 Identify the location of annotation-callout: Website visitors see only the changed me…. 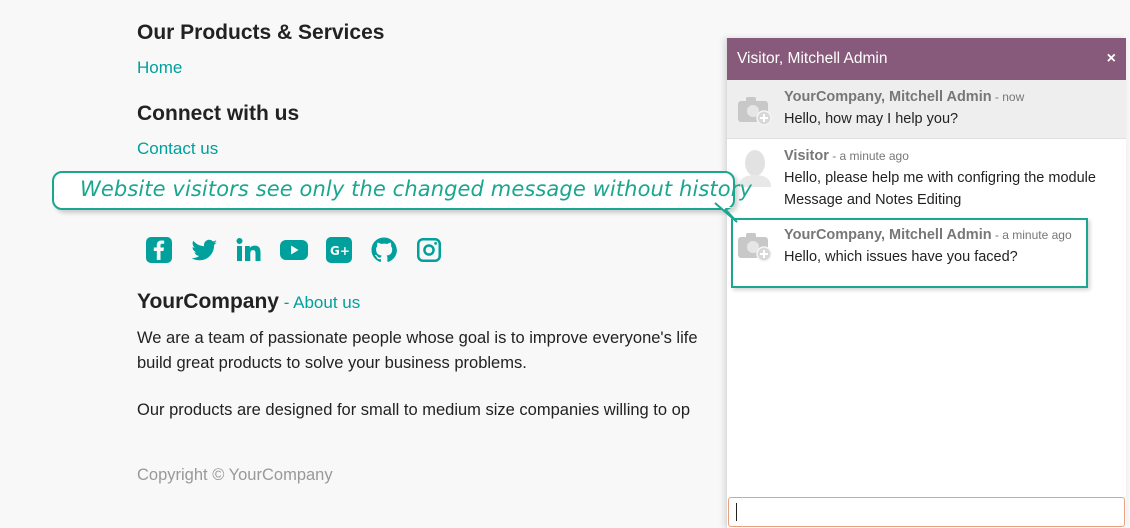
(402, 190).